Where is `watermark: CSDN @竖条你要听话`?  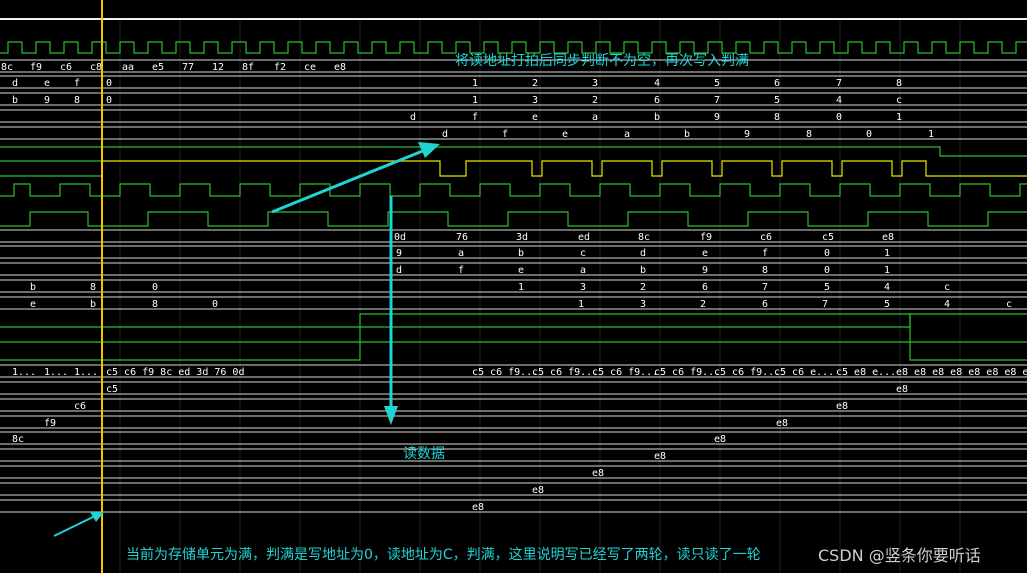 watermark: CSDN @竖条你要听话 is located at coordinates (899, 555).